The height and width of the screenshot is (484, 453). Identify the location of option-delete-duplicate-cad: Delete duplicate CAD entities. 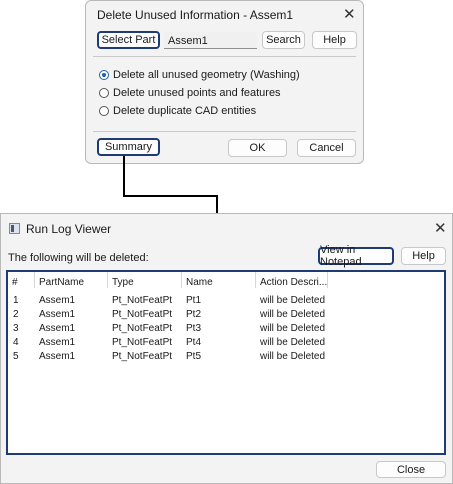
(177, 111).